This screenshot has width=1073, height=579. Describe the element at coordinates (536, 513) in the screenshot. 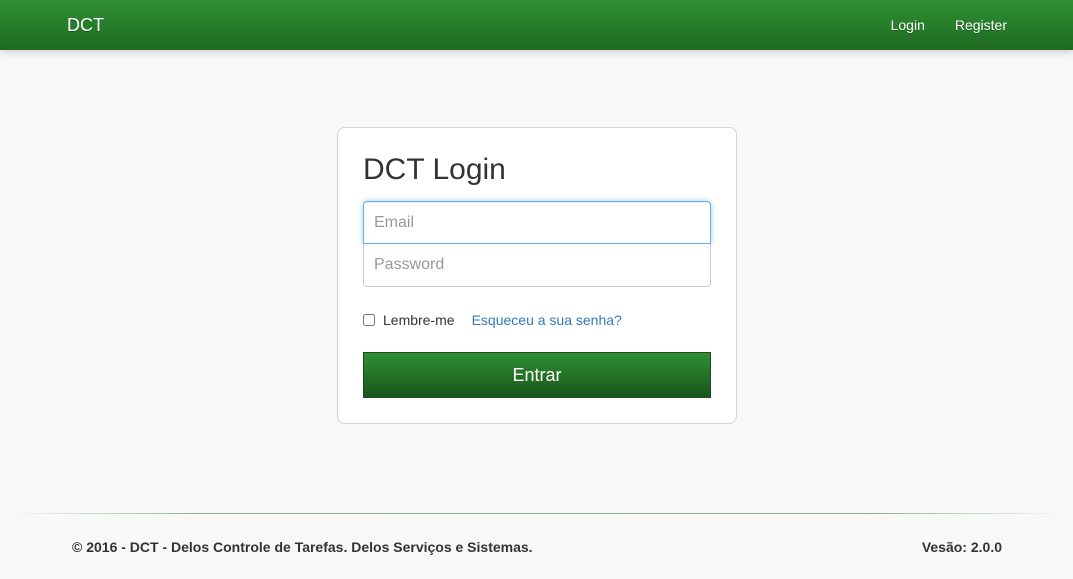

I see `footer-divider` at that location.